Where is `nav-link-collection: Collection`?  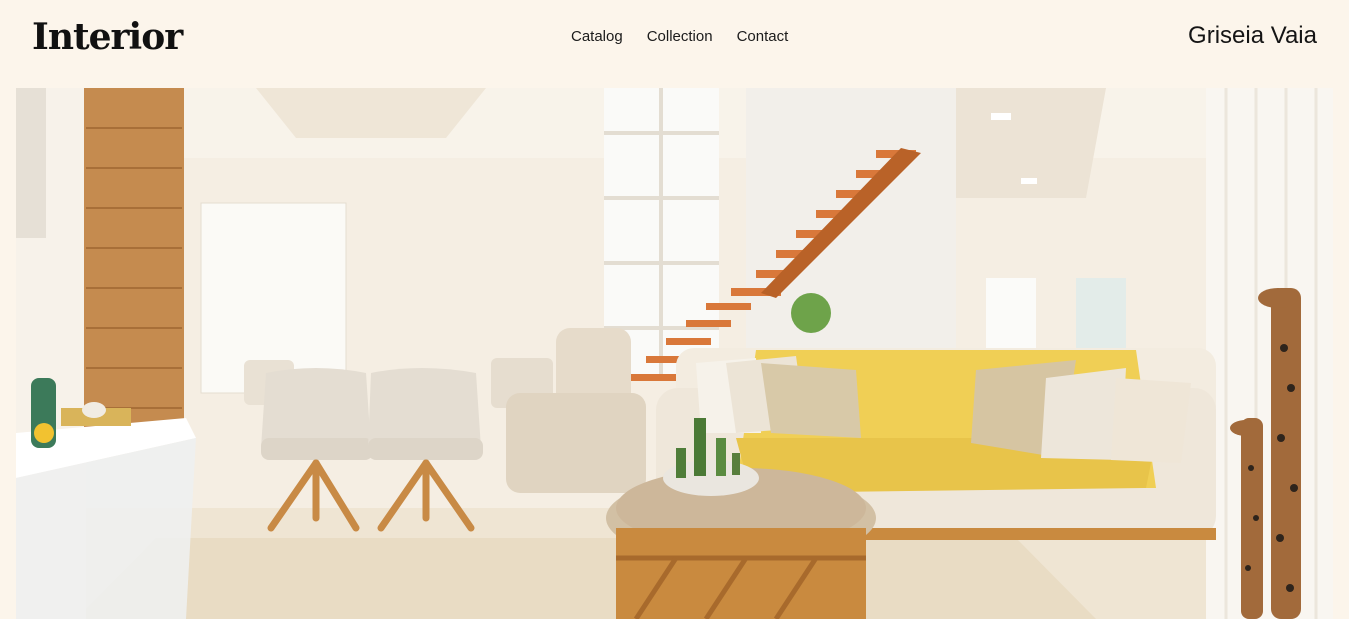 nav-link-collection: Collection is located at coordinates (680, 37).